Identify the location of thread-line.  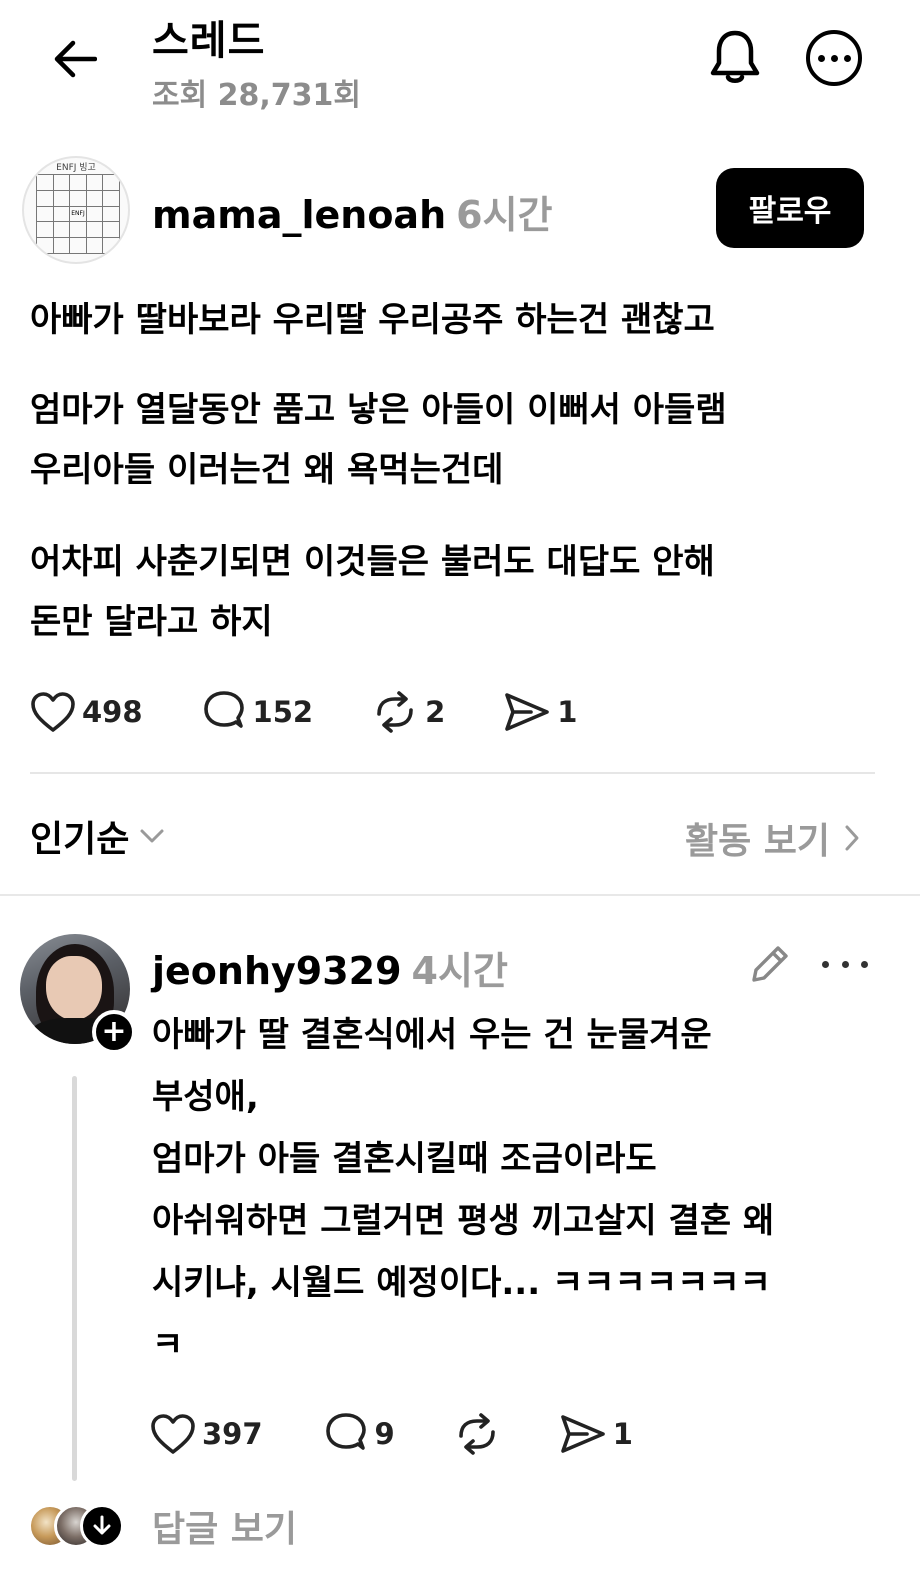
(74, 1278).